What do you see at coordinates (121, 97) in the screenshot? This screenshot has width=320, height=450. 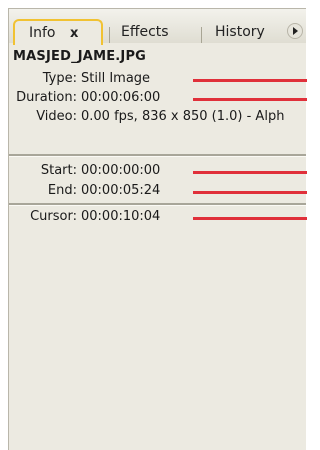 I see `duration-value: 00:00:06:00` at bounding box center [121, 97].